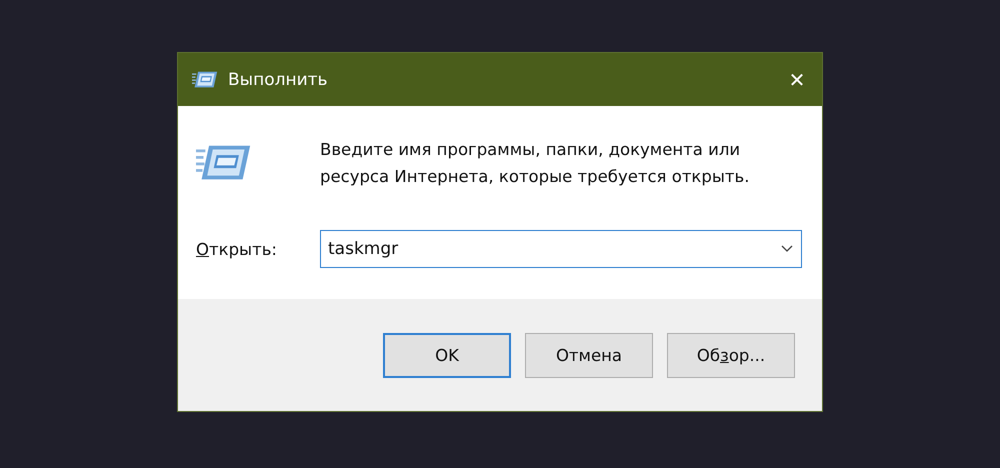 This screenshot has width=1000, height=468. Describe the element at coordinates (535, 163) in the screenshot. I see `instruction-text: Введите имя программы, папки, документа или ресурса Интернета, которые требуется открыть.` at that location.